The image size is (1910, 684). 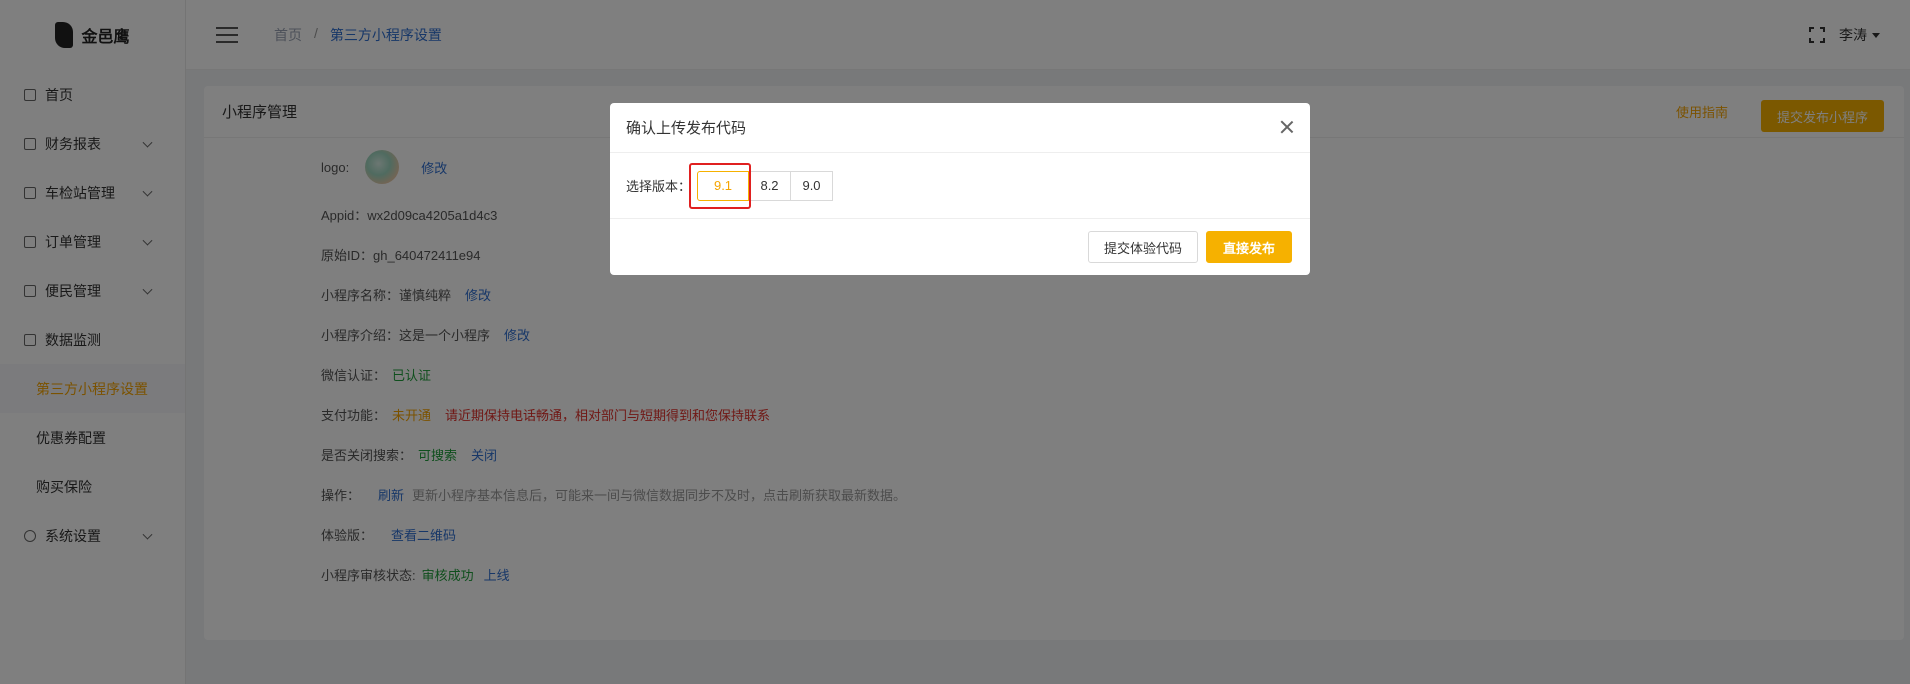 I want to click on confirm-upload-modal: 确认上传发布代码 选择版本： 9.1 8.2 9.0 提交体验代码 直接发布, so click(x=960, y=189).